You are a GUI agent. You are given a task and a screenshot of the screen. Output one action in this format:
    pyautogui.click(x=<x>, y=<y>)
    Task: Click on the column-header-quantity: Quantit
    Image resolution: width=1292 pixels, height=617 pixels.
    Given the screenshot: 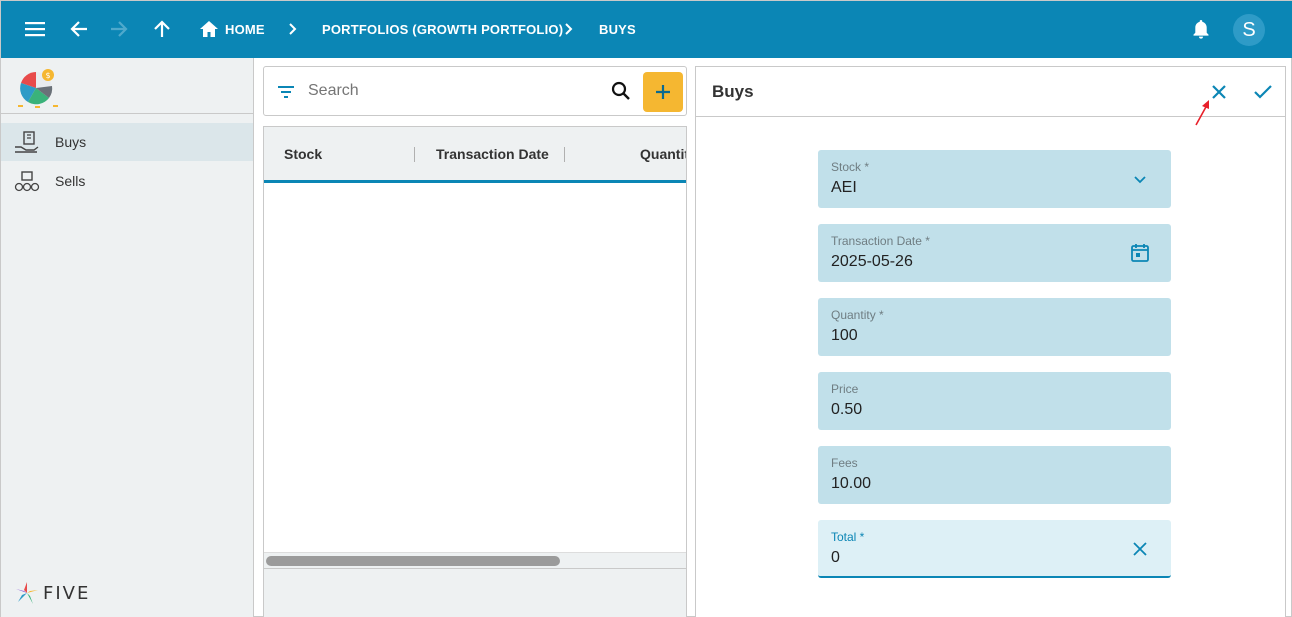 What is the action you would take?
    pyautogui.click(x=663, y=154)
    